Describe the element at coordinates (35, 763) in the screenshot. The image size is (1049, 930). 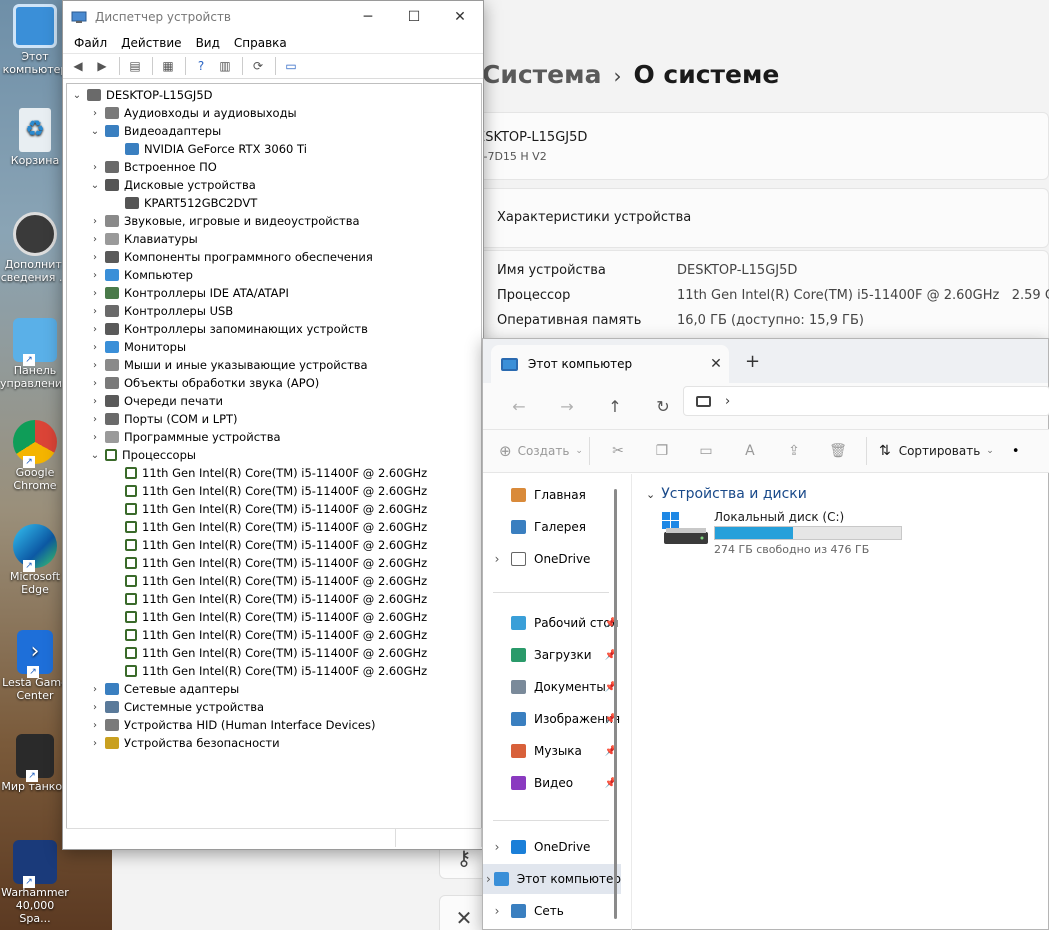
I see `desktop-icon-tanks: ↗ Мир танков` at that location.